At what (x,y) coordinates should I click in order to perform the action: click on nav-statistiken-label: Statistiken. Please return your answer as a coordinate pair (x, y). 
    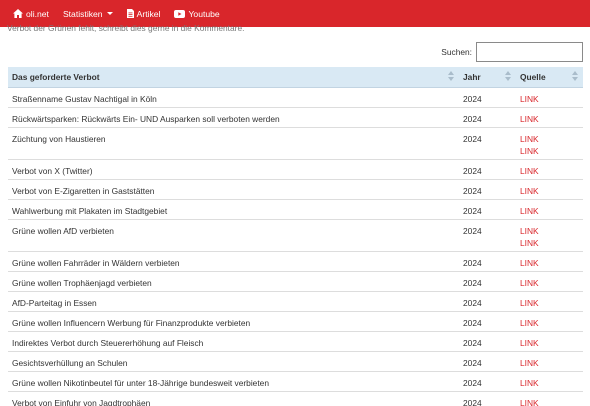
    Looking at the image, I should click on (82, 13).